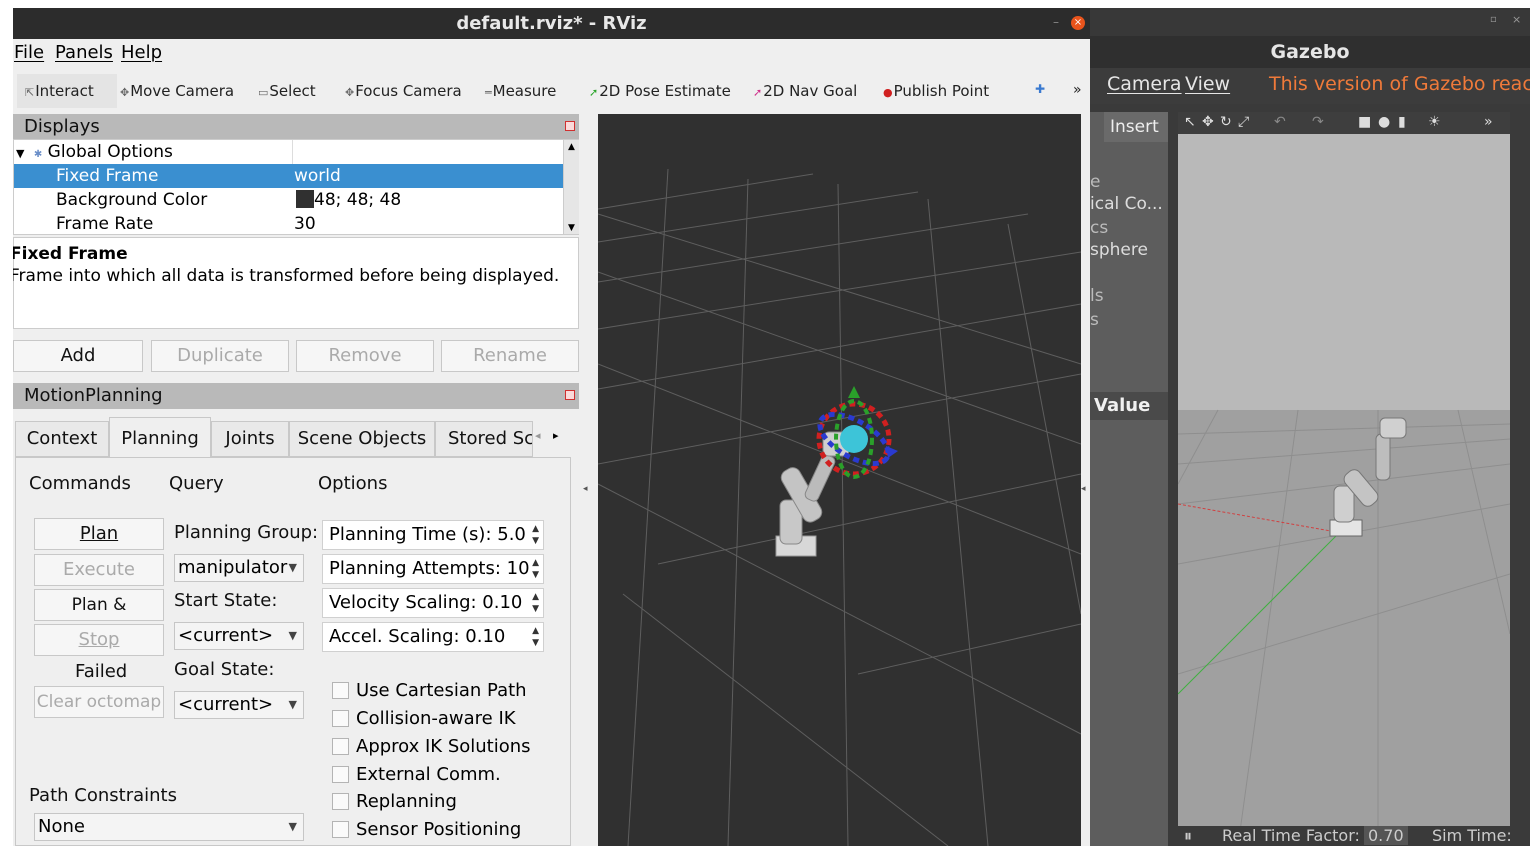 The height and width of the screenshot is (846, 1530). What do you see at coordinates (288, 224) in the screenshot?
I see `tree-row-frame-rate: Frame Rate 30` at bounding box center [288, 224].